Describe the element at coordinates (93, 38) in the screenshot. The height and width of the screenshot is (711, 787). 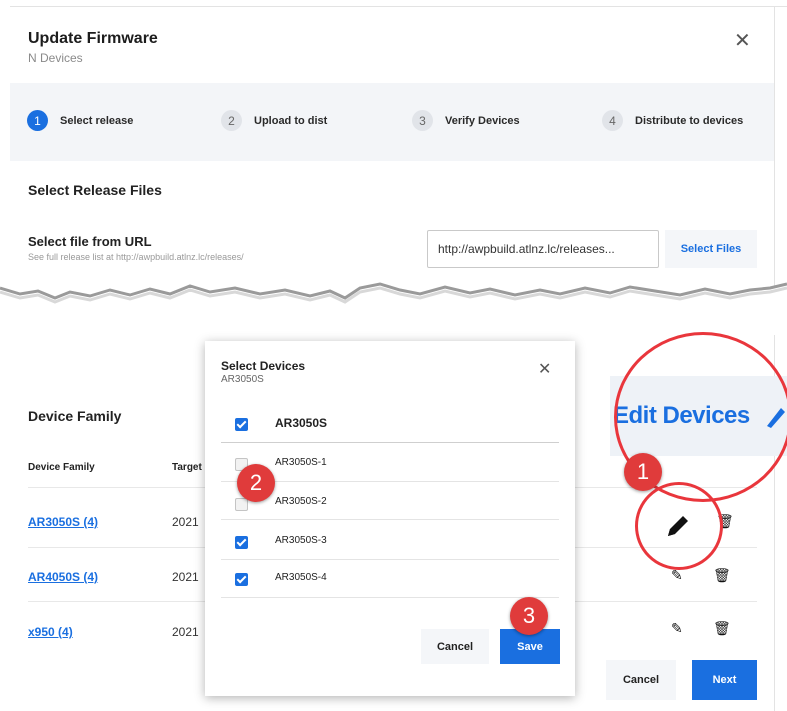
I see `dialog-title: Update Firmware` at that location.